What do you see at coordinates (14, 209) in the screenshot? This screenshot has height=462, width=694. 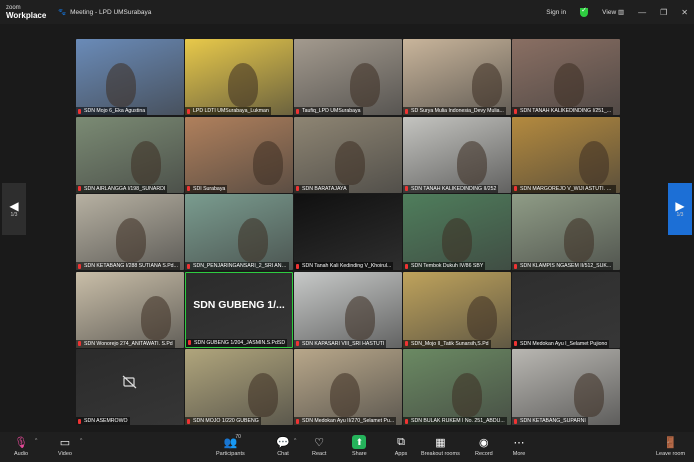 I see `previous-page-button: ◀ 1/3` at bounding box center [14, 209].